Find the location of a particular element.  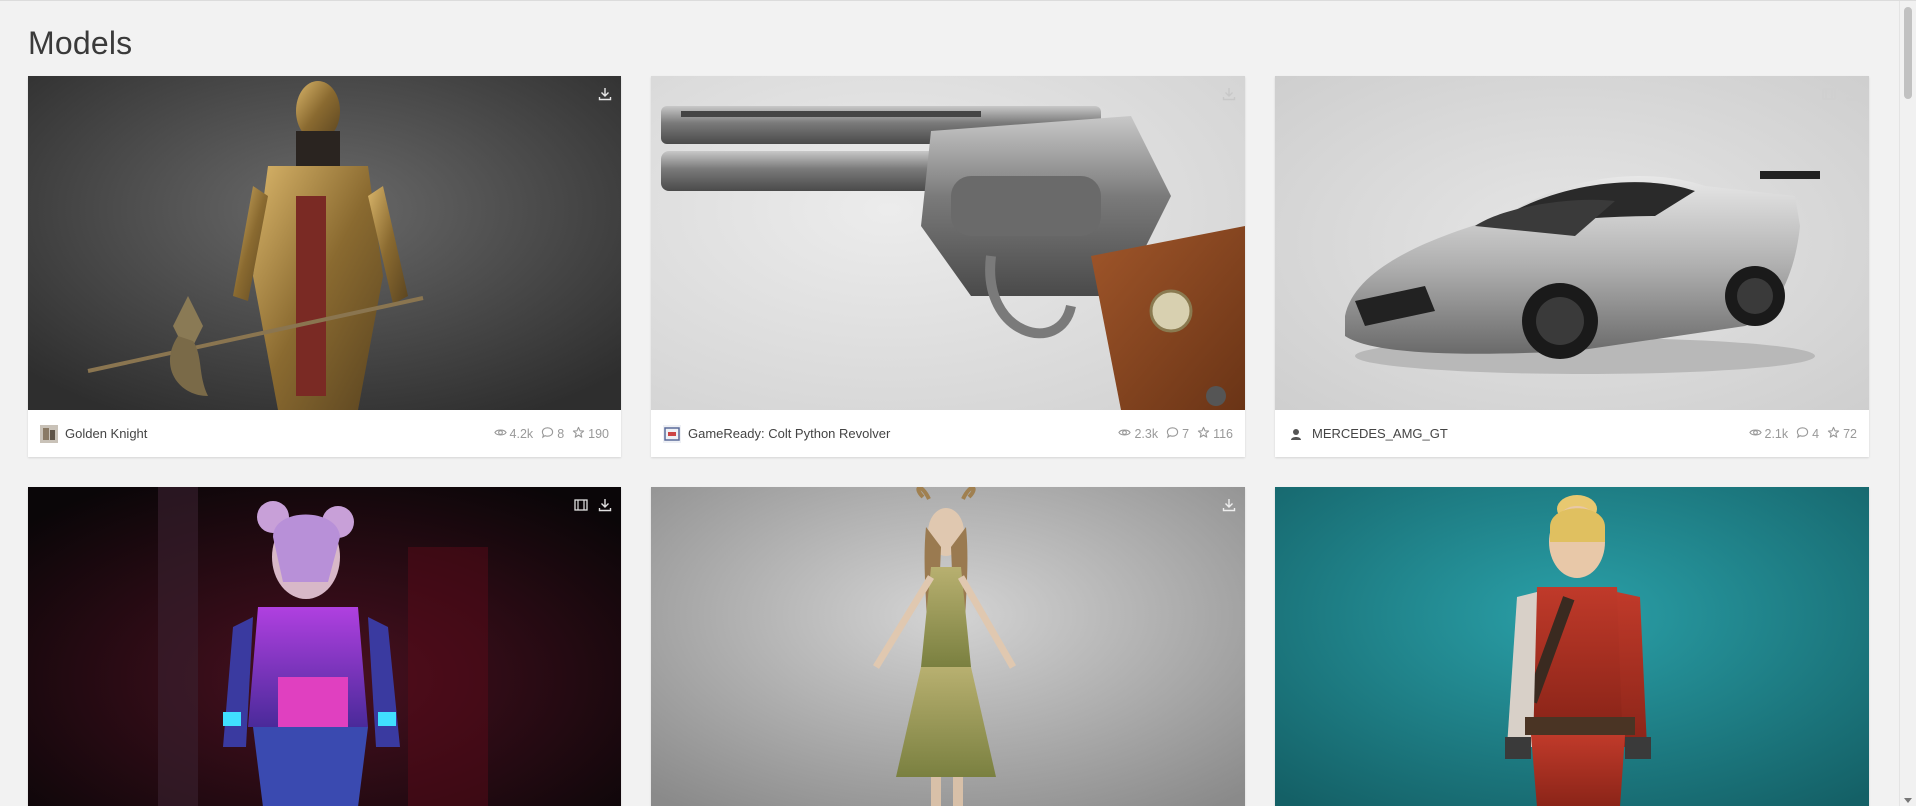

forest-fairy-image is located at coordinates (948, 646).